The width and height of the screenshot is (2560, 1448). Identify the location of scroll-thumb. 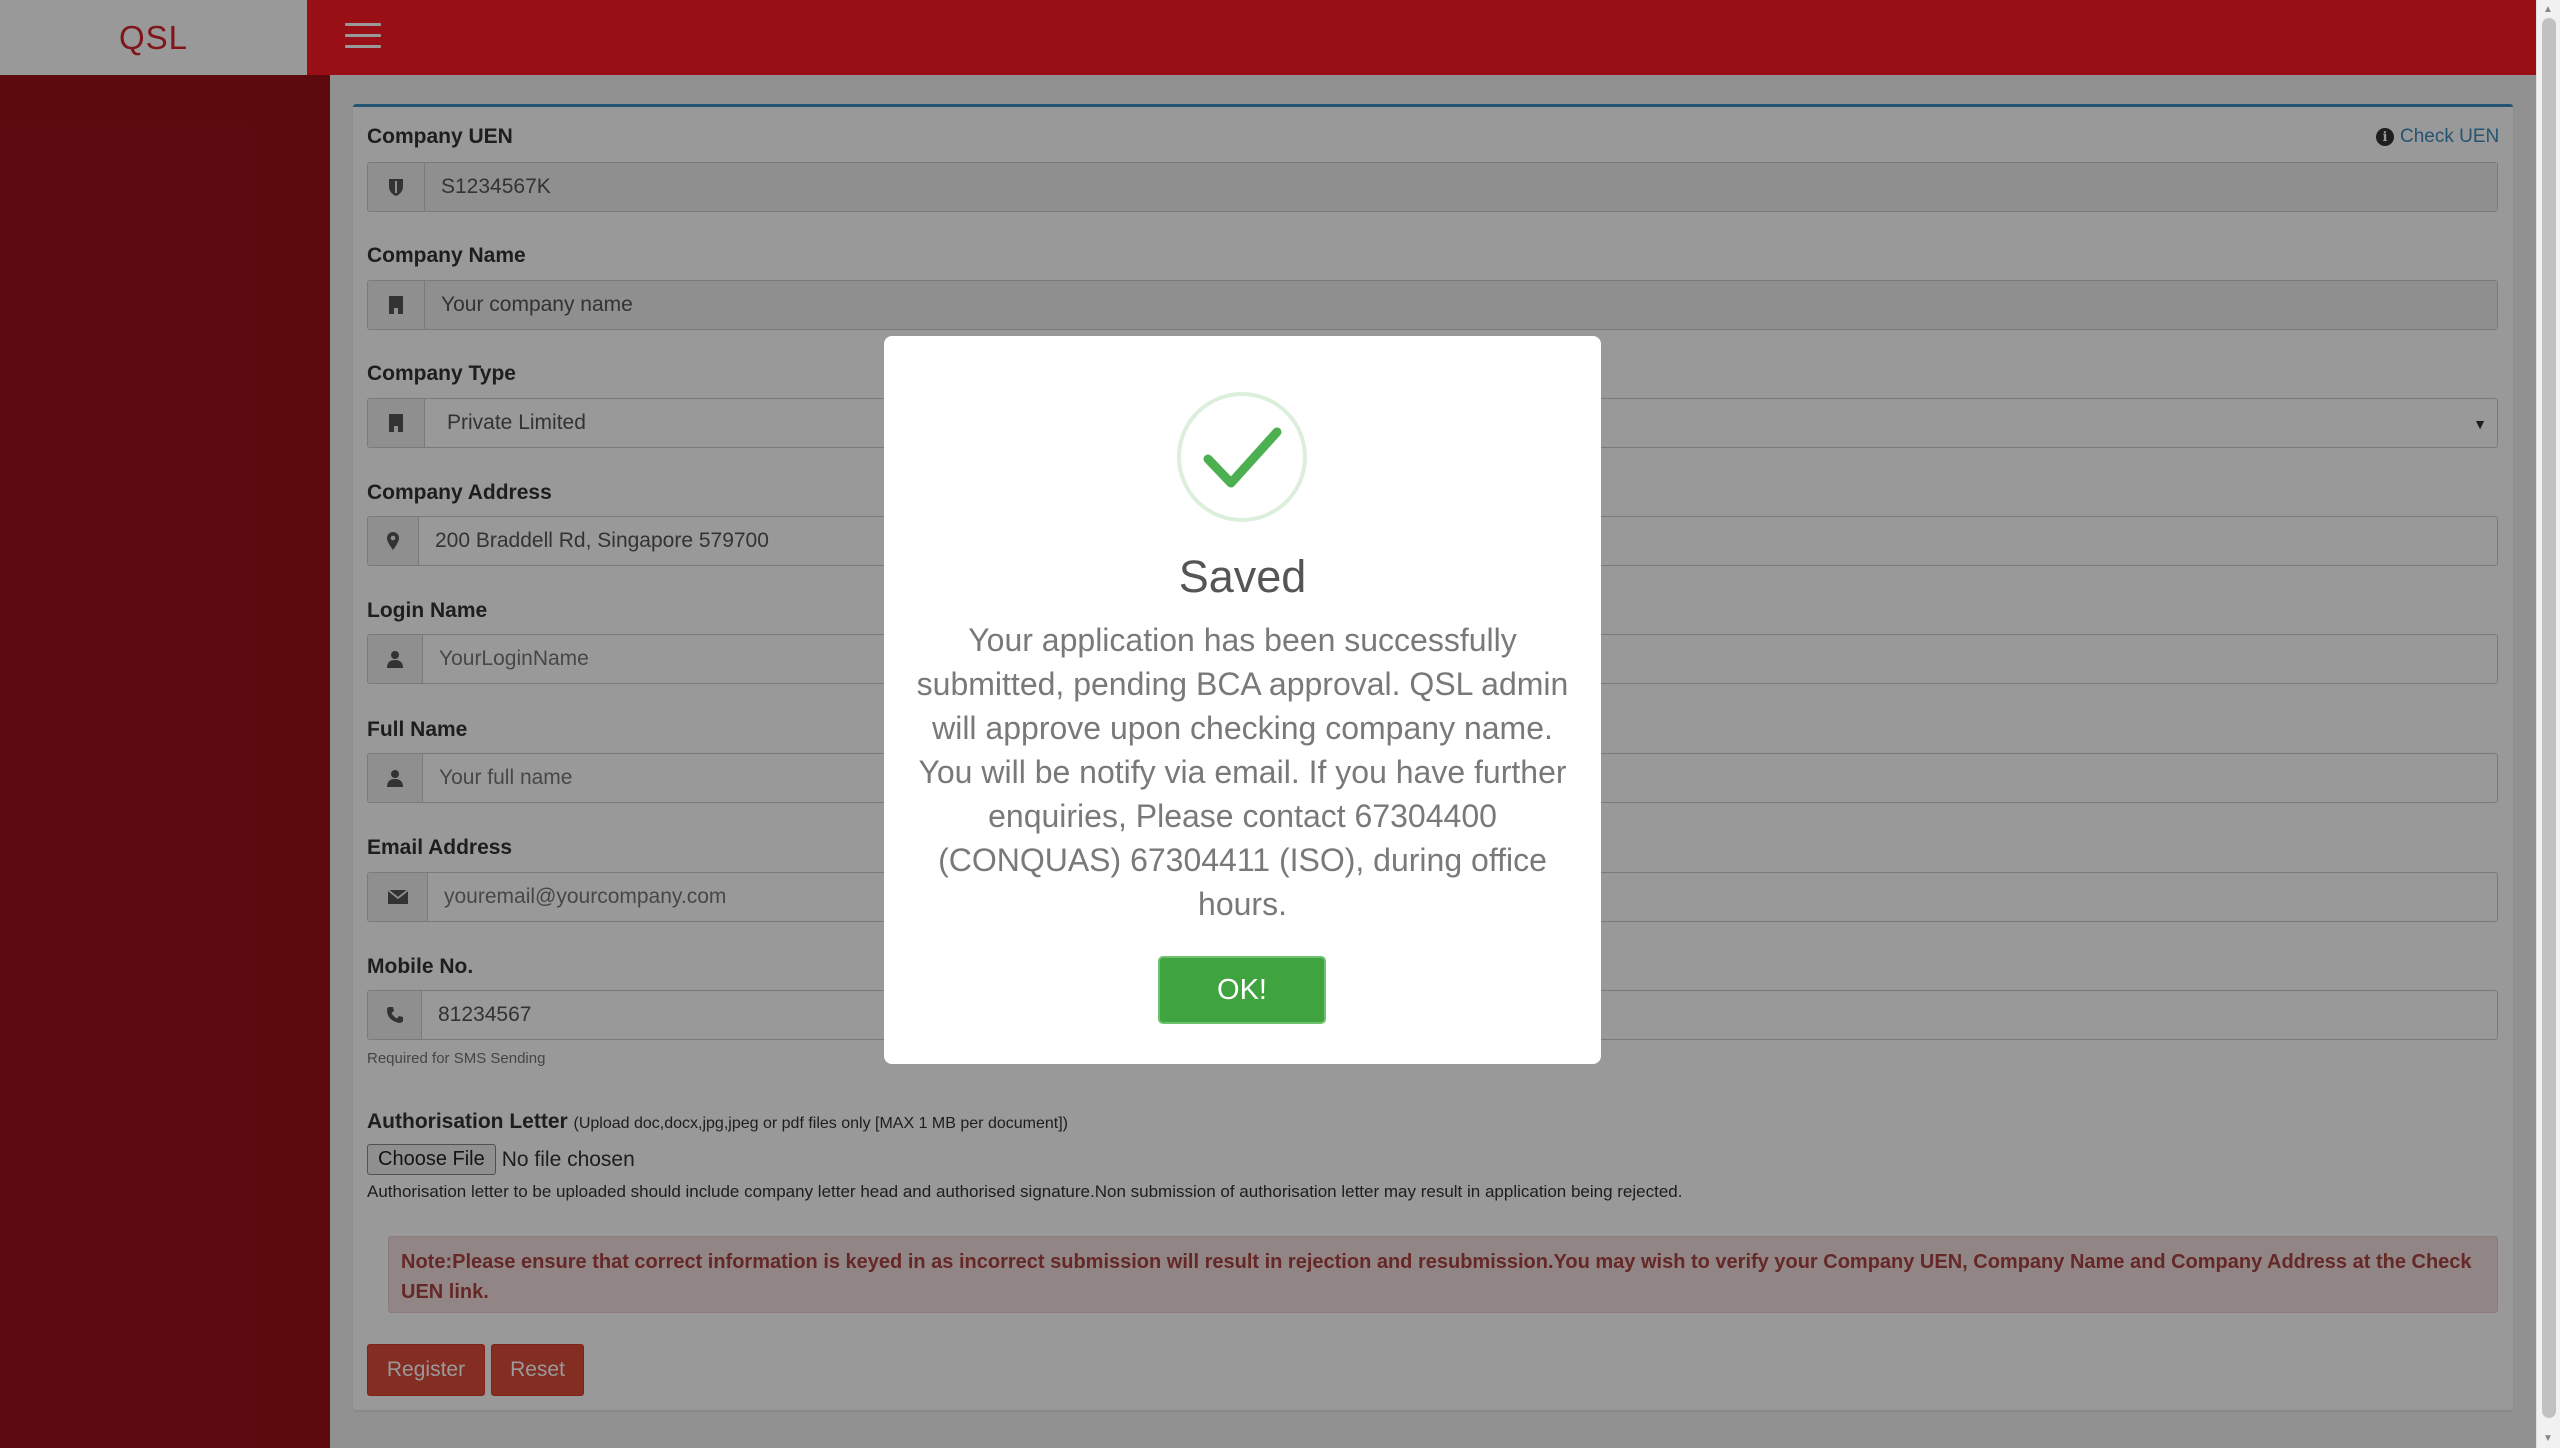
(2549, 718).